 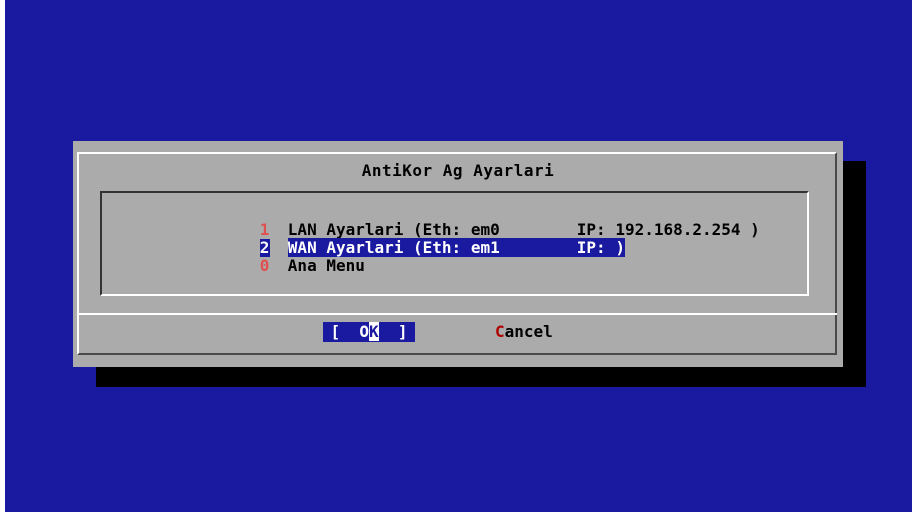 What do you see at coordinates (326, 265) in the screenshot?
I see `menu-item-label: Ana Menu` at bounding box center [326, 265].